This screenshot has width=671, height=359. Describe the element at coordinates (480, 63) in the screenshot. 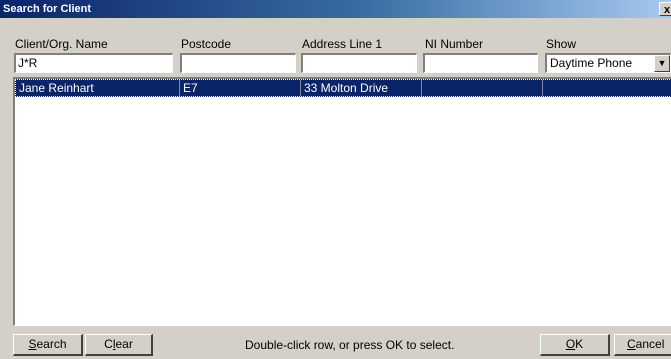

I see `ni-number-input` at that location.